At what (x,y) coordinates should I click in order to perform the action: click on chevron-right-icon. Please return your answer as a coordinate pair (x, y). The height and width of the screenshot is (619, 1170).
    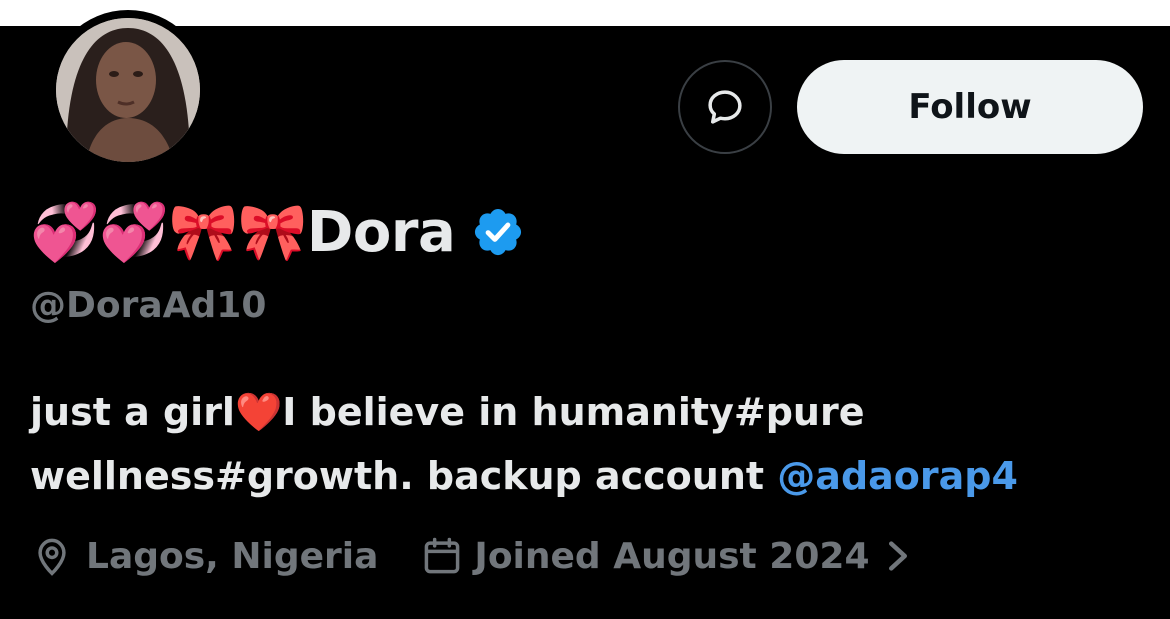
    Looking at the image, I should click on (897, 556).